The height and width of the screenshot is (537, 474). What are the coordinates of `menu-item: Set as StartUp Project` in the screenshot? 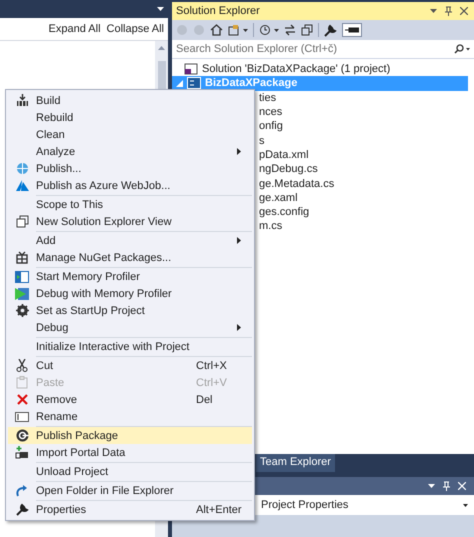 It's located at (130, 310).